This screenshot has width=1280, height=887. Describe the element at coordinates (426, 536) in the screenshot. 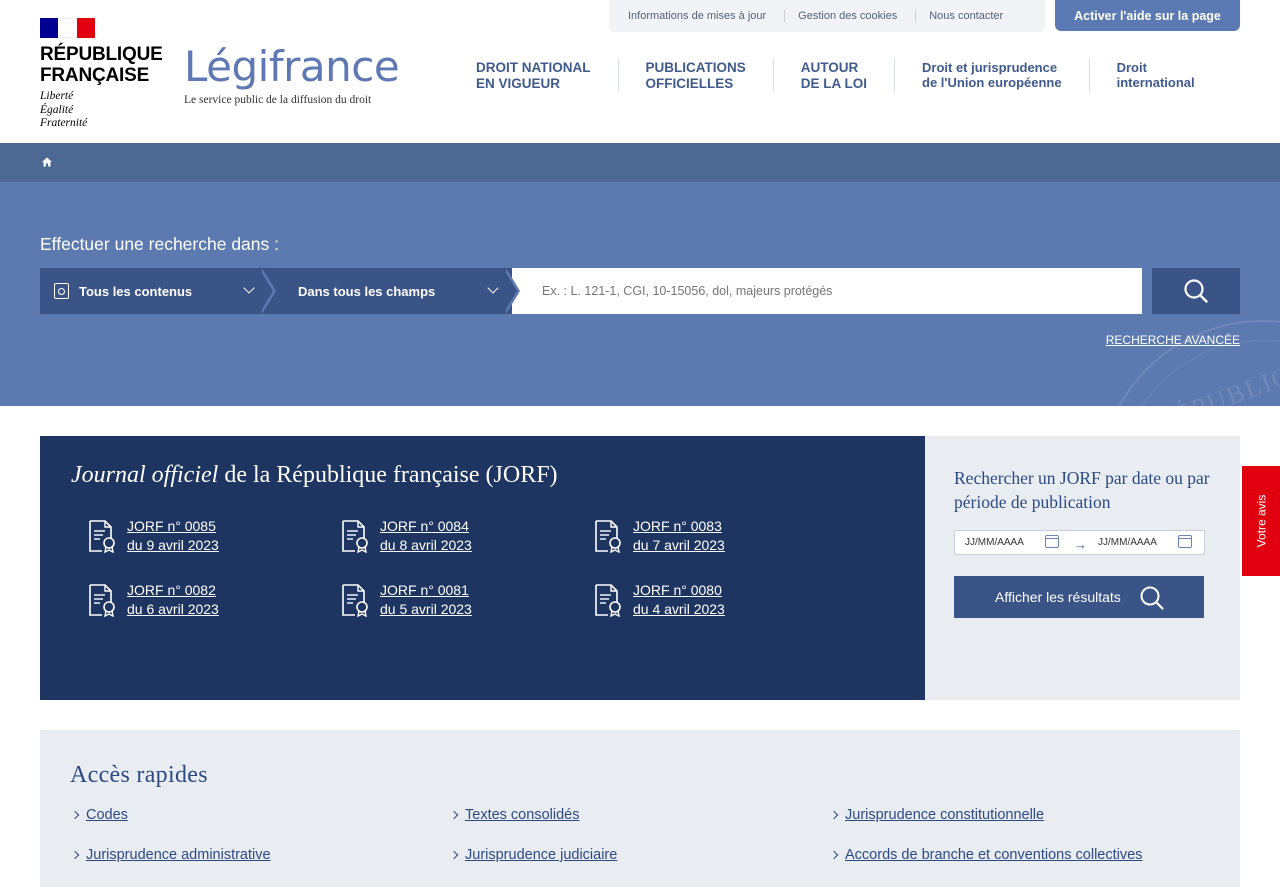

I see `jorf-issue-text: JORF n° 0084 du 8 avril 2023` at that location.